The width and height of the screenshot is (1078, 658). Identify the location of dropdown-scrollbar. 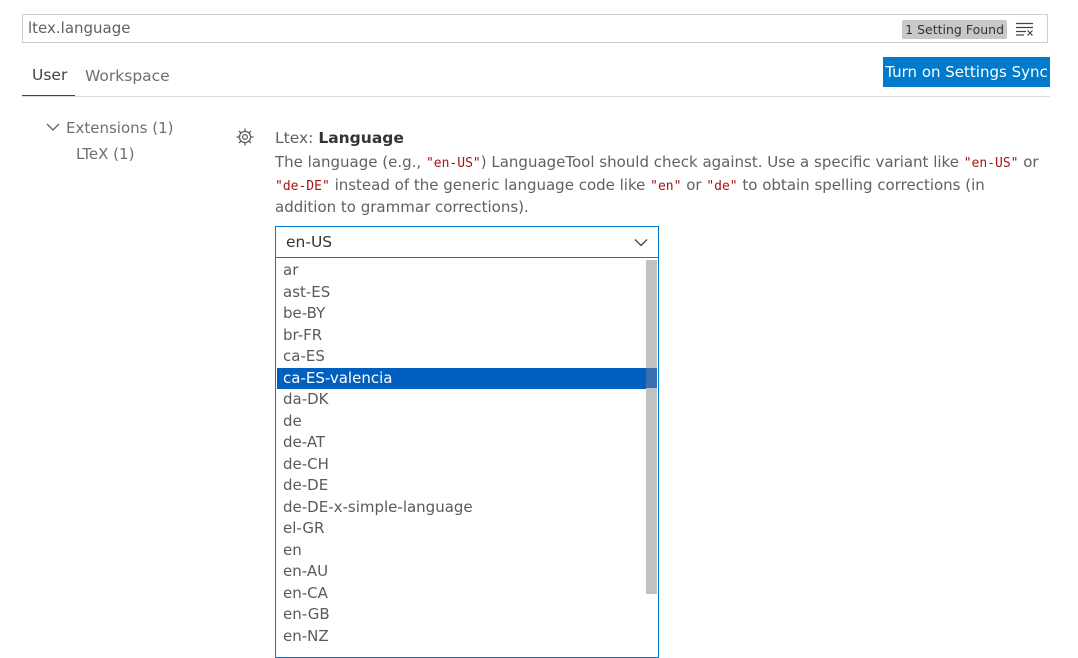
(651, 427).